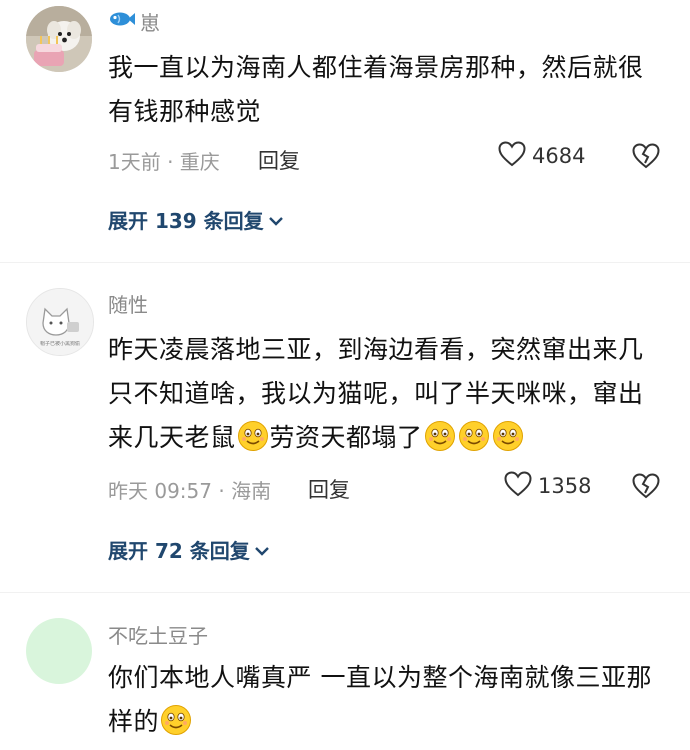 The height and width of the screenshot is (750, 690). What do you see at coordinates (158, 634) in the screenshot?
I see `username: 不吃土豆子` at bounding box center [158, 634].